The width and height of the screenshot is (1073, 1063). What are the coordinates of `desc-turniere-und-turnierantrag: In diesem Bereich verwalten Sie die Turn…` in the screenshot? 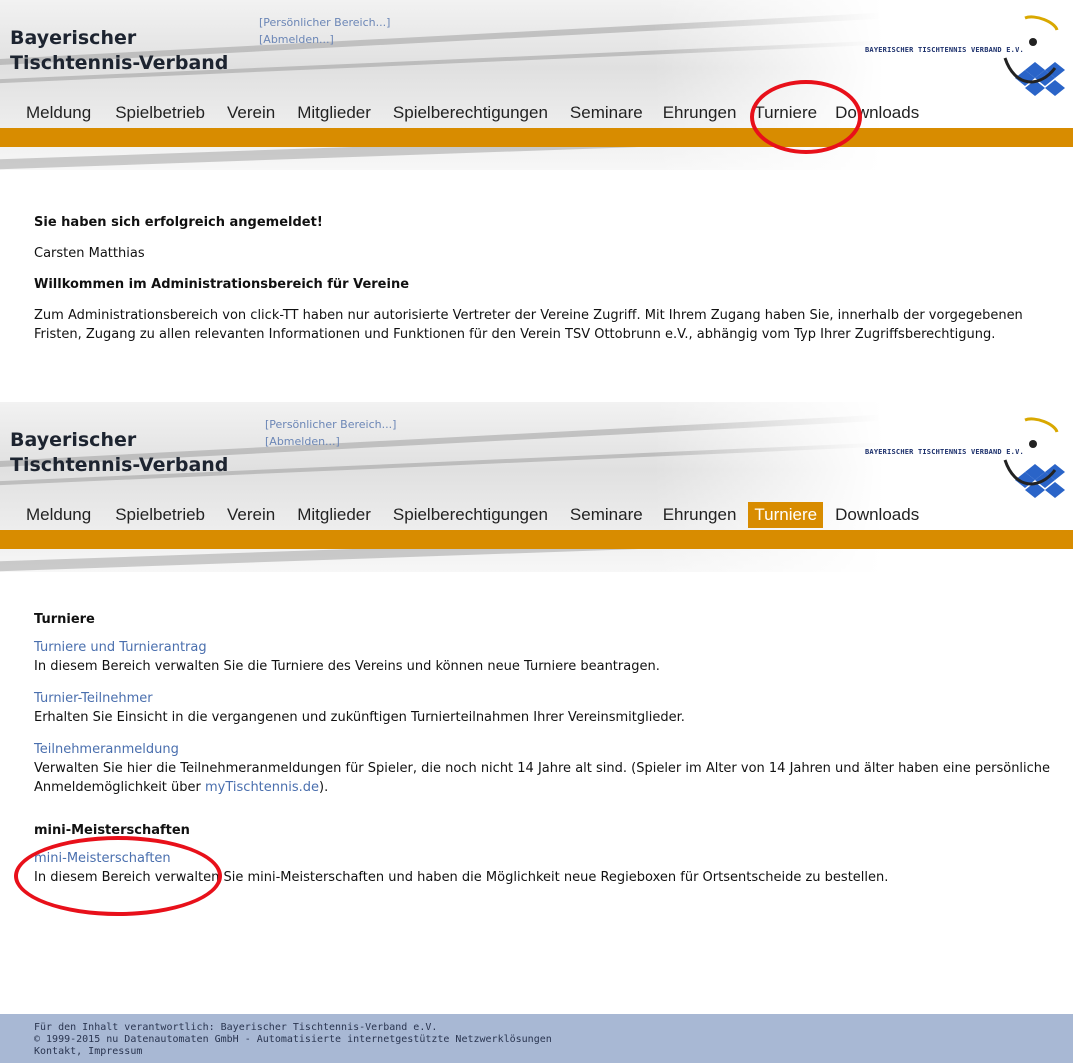 It's located at (347, 666).